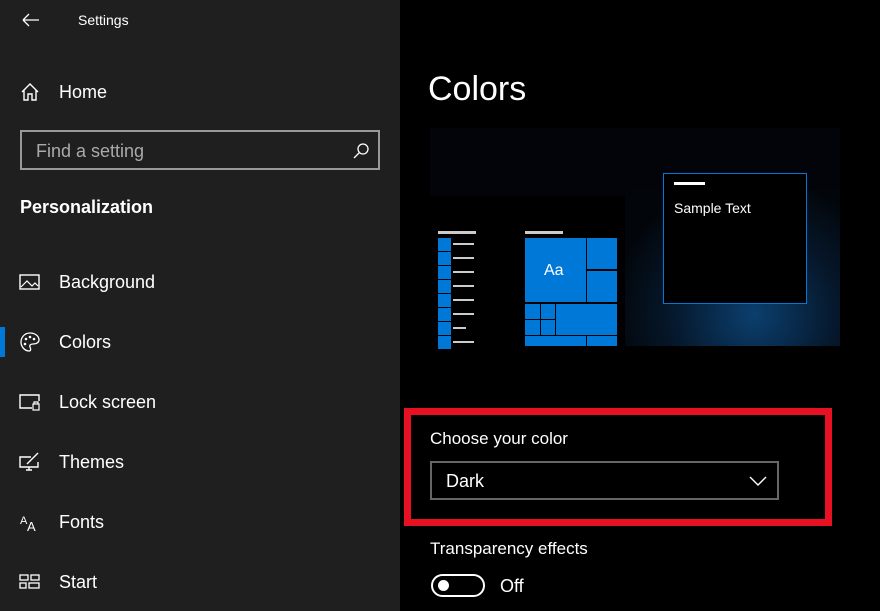  Describe the element at coordinates (477, 89) in the screenshot. I see `page-title: Colors` at that location.